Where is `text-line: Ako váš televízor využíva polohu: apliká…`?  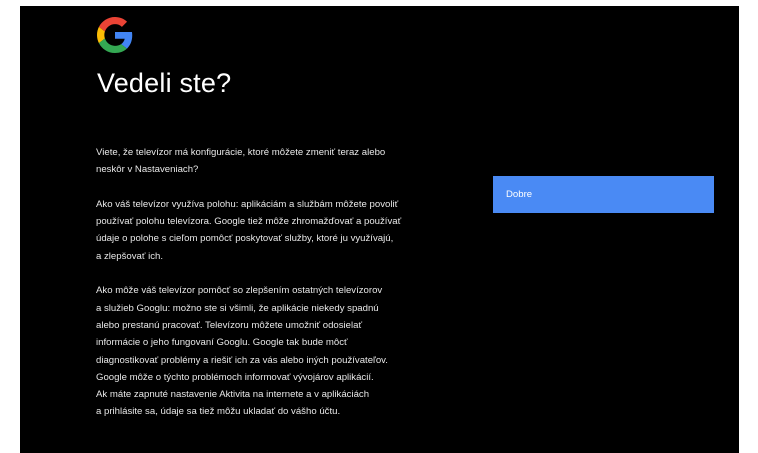
text-line: Ako váš televízor využíva polohu: apliká… is located at coordinates (247, 204).